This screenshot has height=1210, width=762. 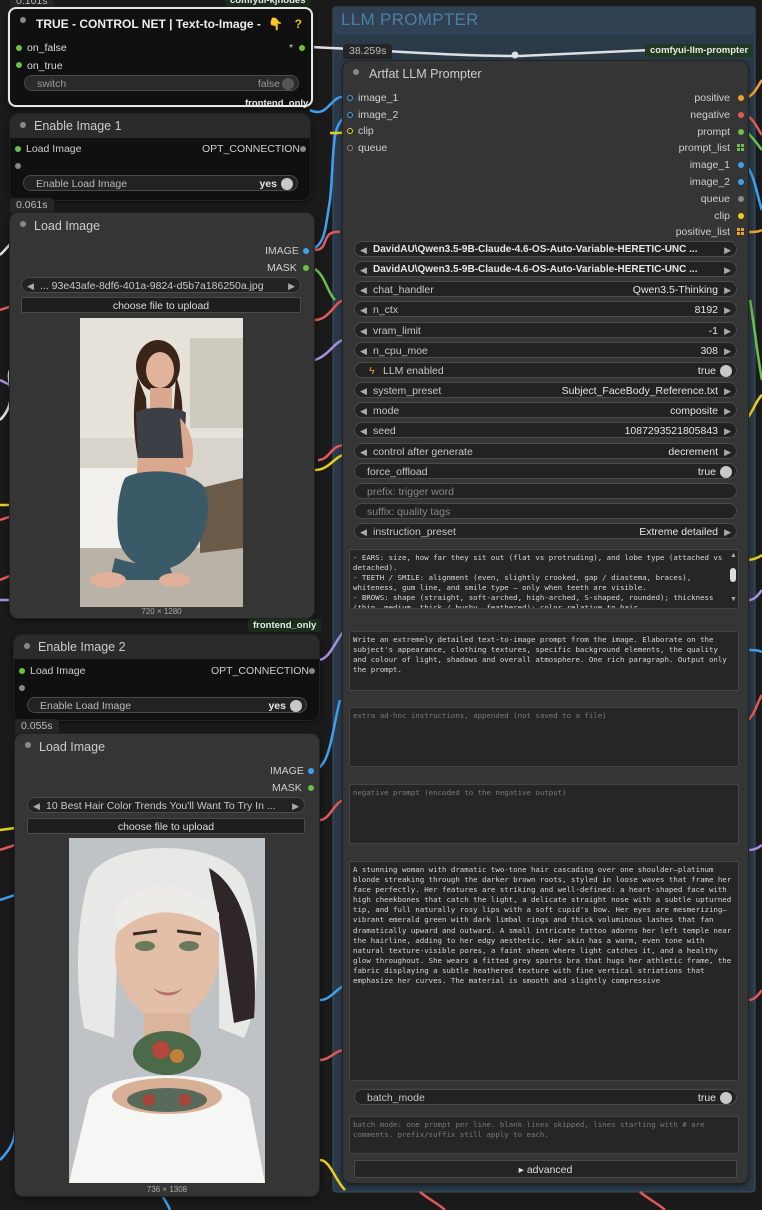 I want to click on output-positive-list-dot, so click(x=740, y=232).